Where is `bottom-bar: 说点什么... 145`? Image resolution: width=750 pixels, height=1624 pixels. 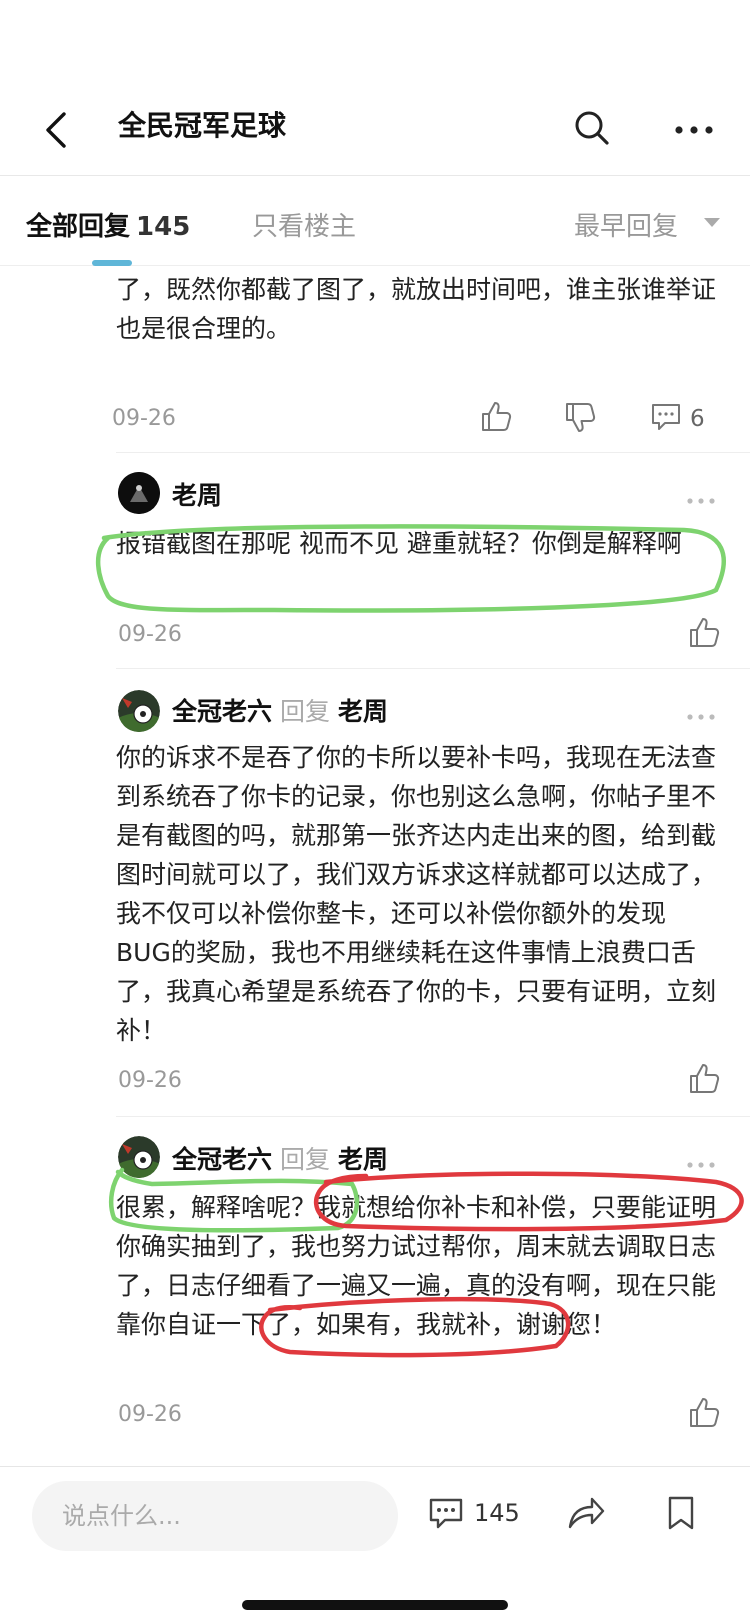 bottom-bar: 说点什么... 145 is located at coordinates (375, 1545).